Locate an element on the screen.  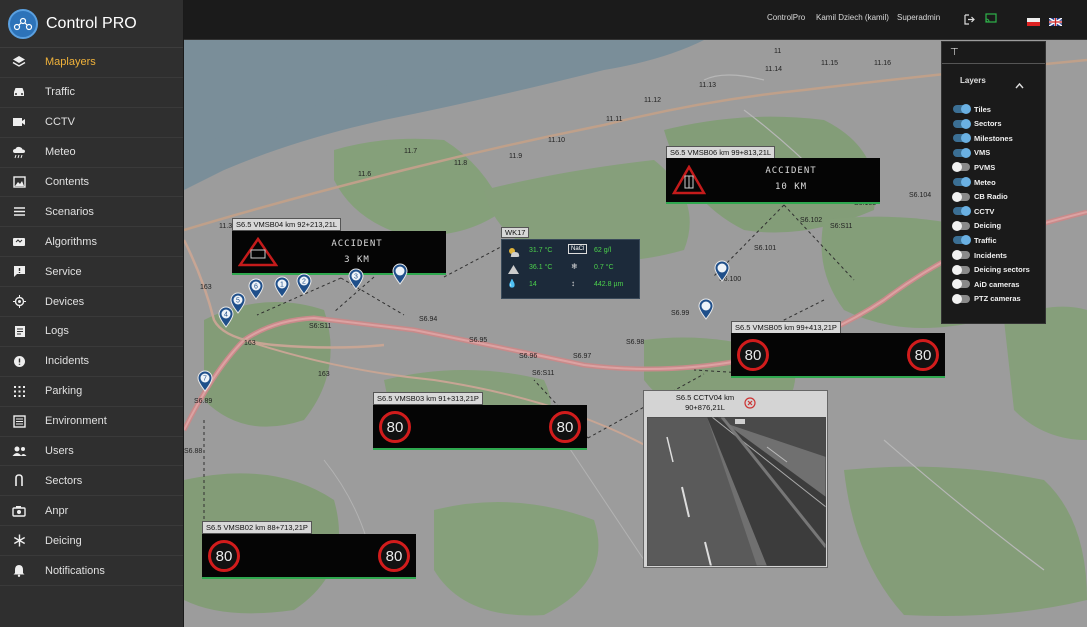
close-icon is located at coordinates (750, 405).